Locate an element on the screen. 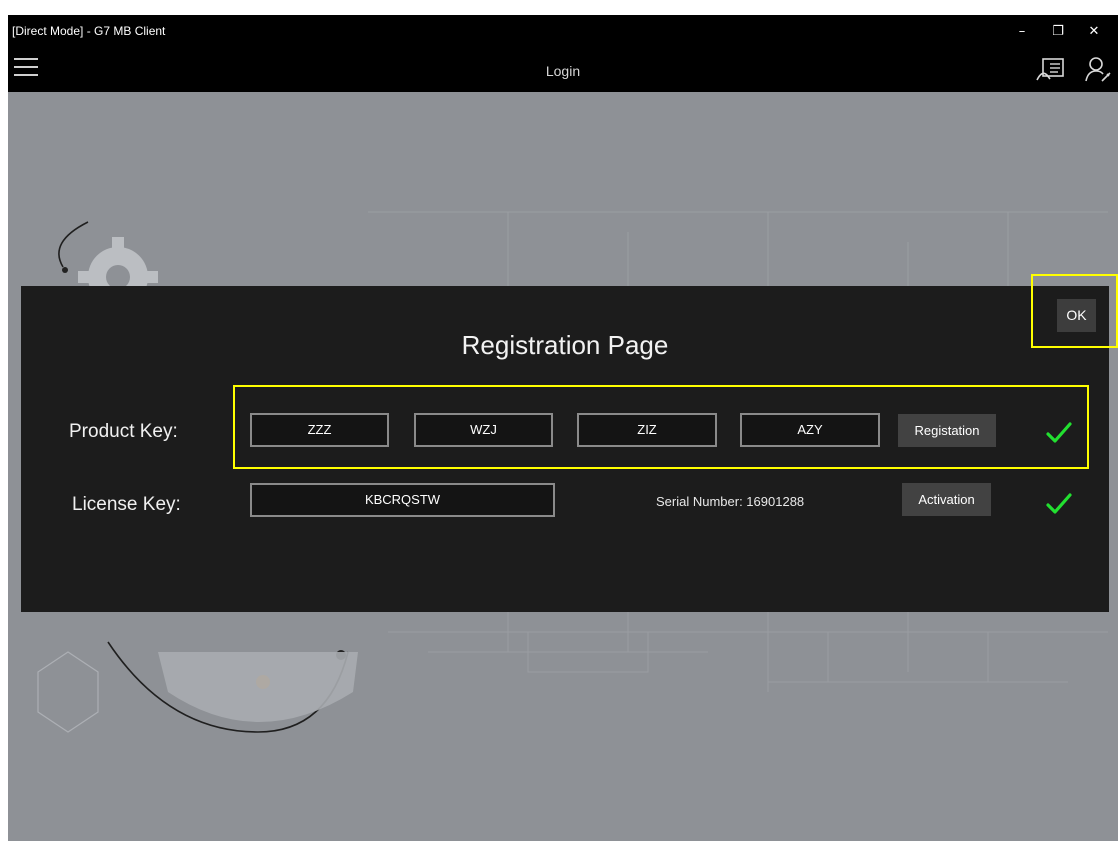 Image resolution: width=1118 pixels, height=841 pixels. app-bar: Login is located at coordinates (563, 70).